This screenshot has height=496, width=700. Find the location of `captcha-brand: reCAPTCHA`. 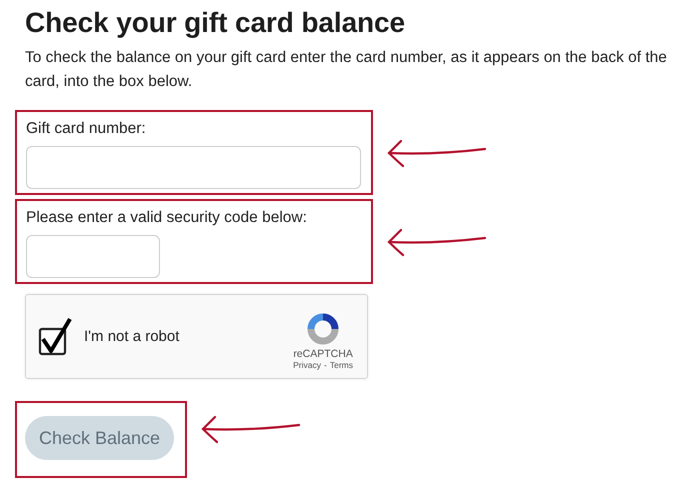

captcha-brand: reCAPTCHA is located at coordinates (323, 354).